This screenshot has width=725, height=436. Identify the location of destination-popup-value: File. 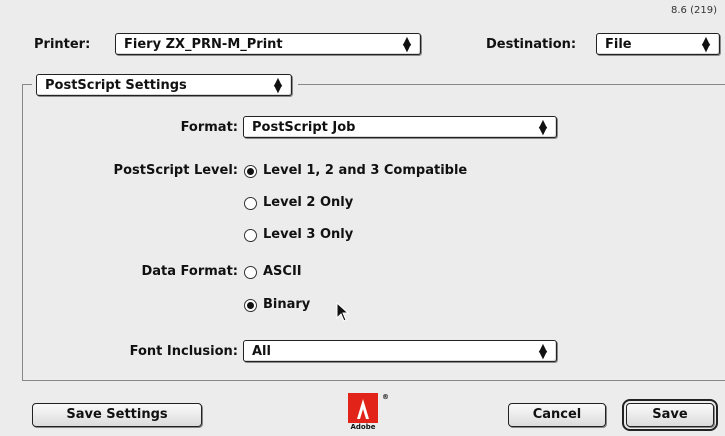
(618, 44).